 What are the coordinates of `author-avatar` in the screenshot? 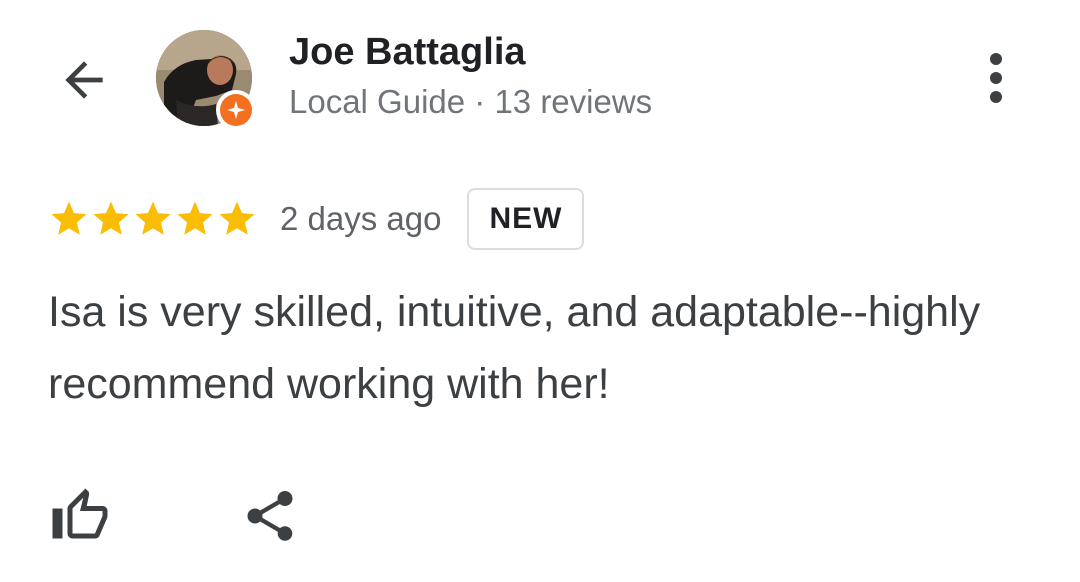 It's located at (206, 80).